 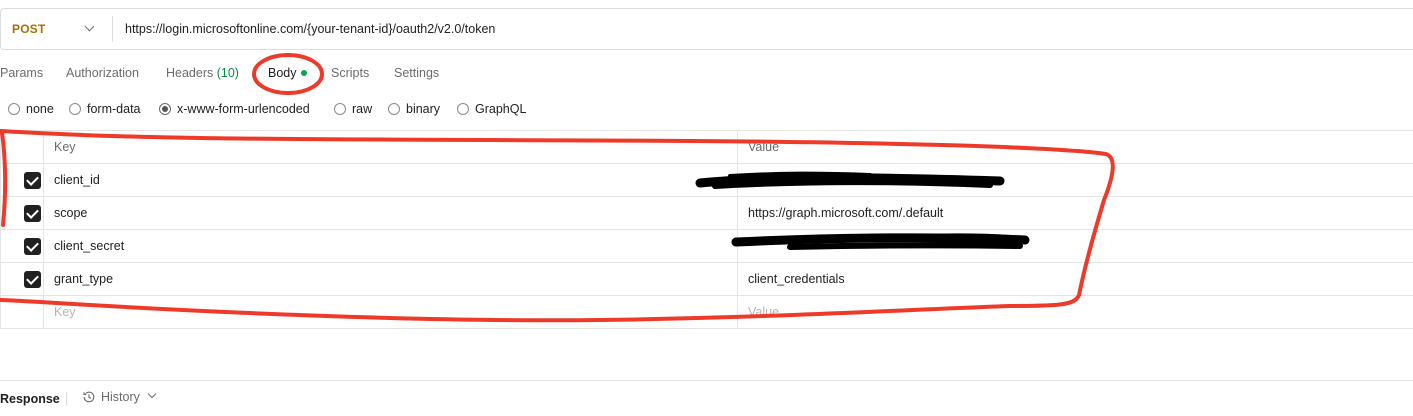 I want to click on table-header-row: Key Value, so click(x=706, y=147).